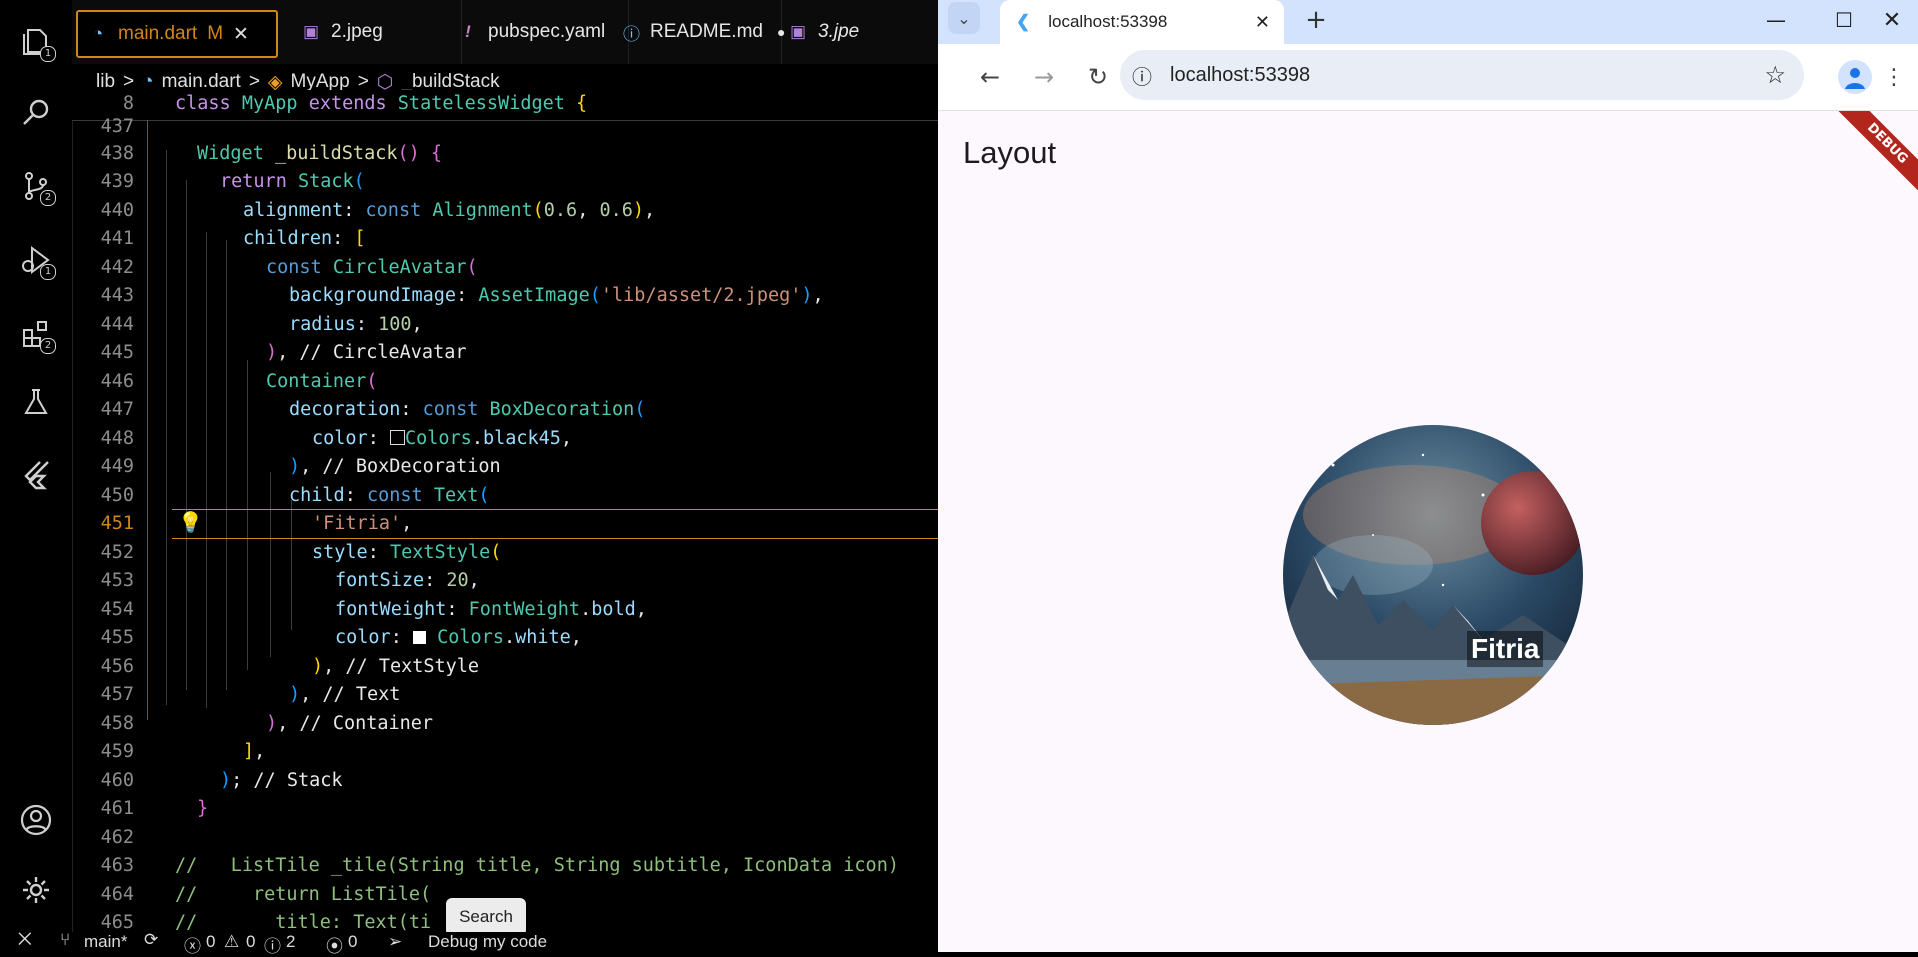  Describe the element at coordinates (117, 552) in the screenshot. I see `line-number: 452` at that location.